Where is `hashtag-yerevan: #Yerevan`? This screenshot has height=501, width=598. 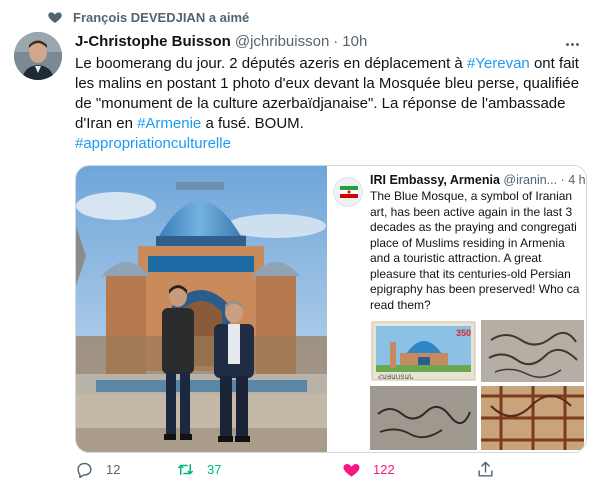
hashtag-yerevan: #Yerevan is located at coordinates (498, 63).